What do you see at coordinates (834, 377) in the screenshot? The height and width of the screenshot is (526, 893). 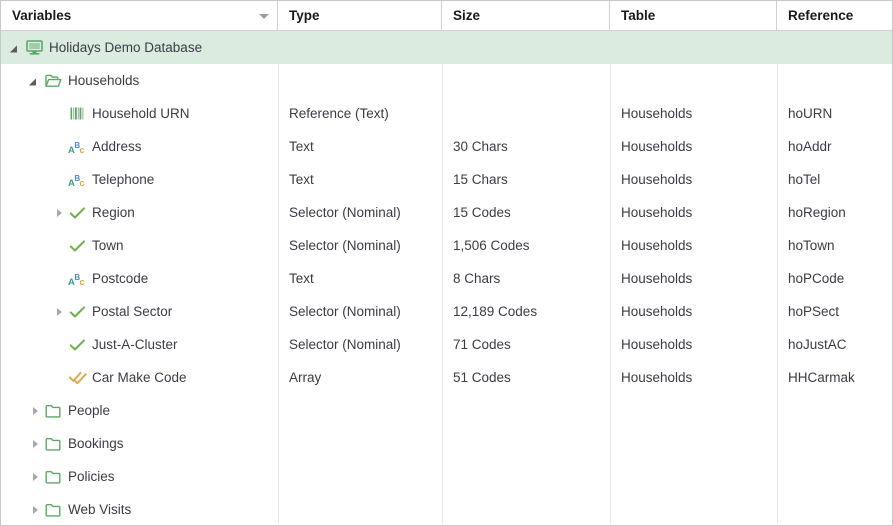 I see `cell-reference: HHCarmak` at bounding box center [834, 377].